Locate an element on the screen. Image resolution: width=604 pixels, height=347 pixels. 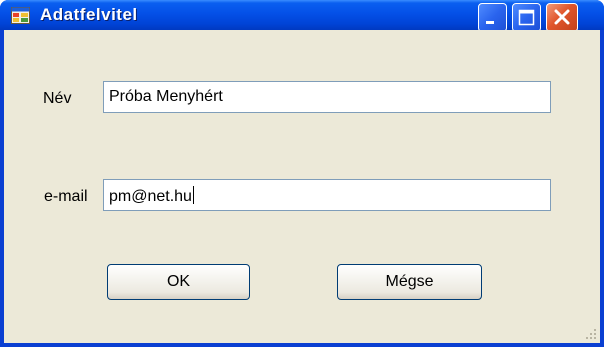
minimize-button is located at coordinates (492, 17).